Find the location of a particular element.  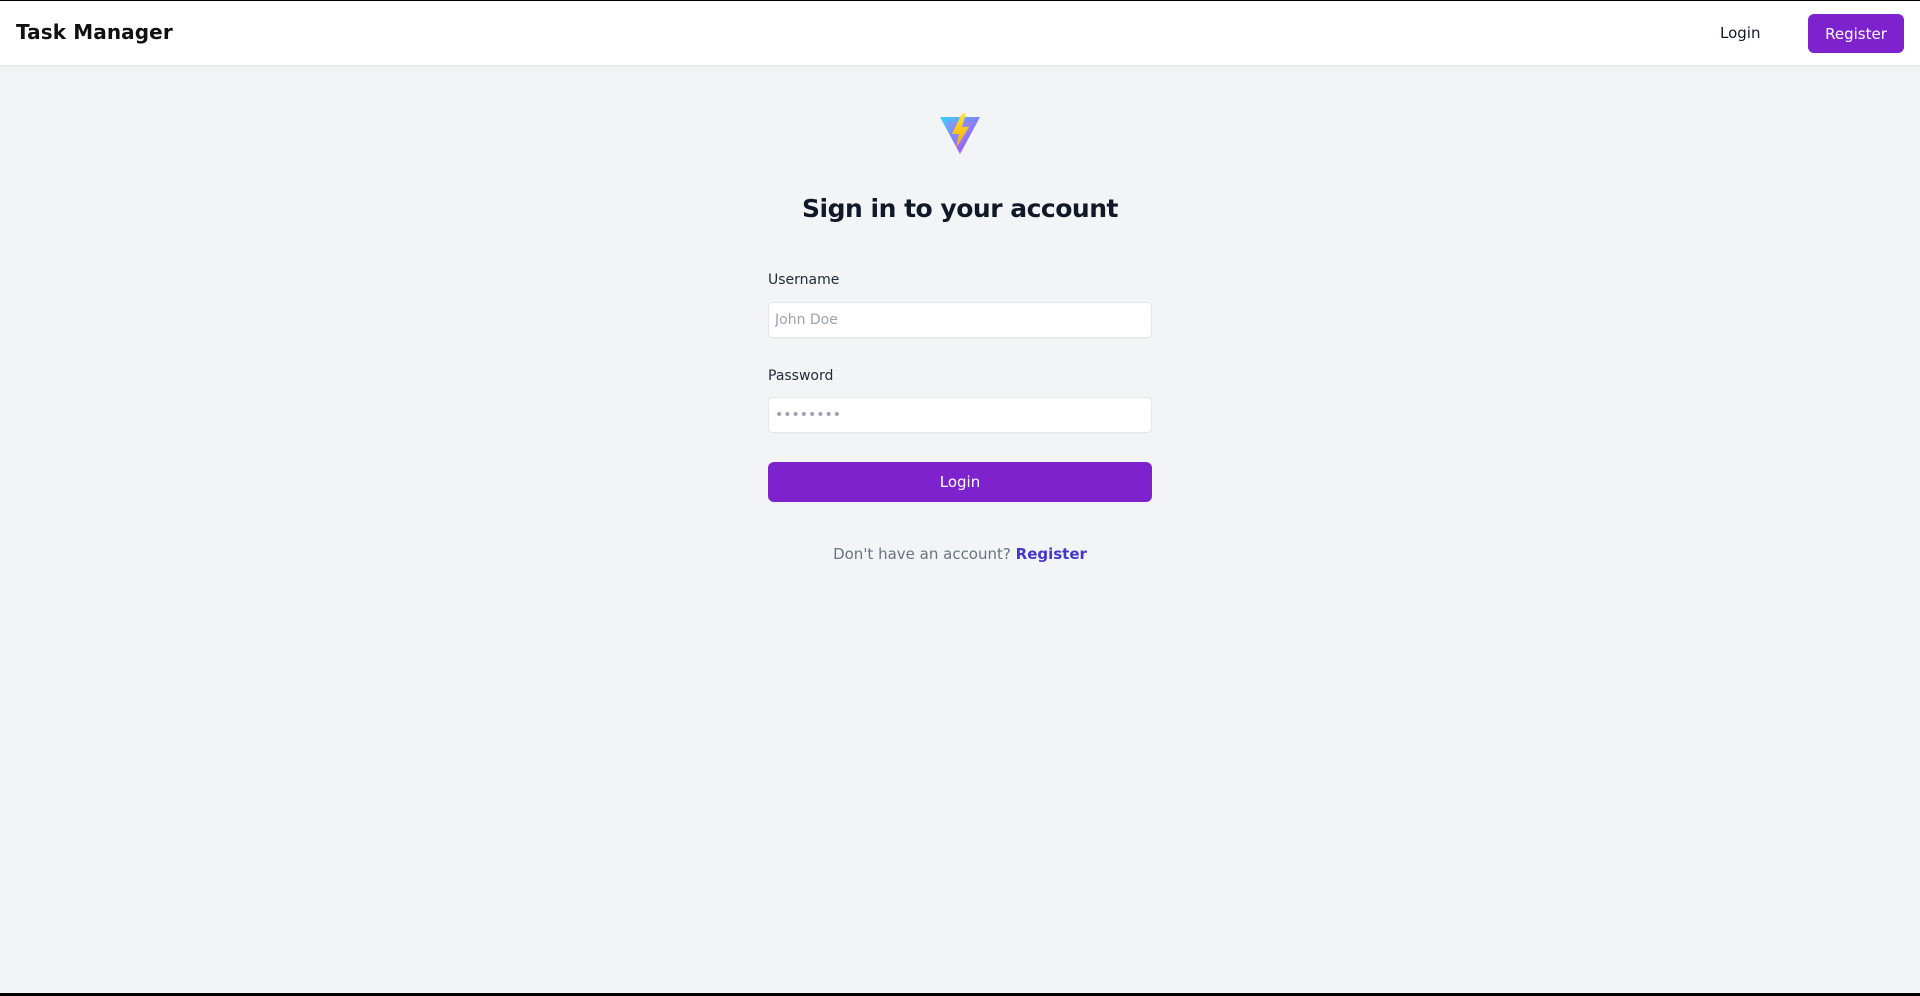

top-navbar: Task Manager Login Register is located at coordinates (960, 33).